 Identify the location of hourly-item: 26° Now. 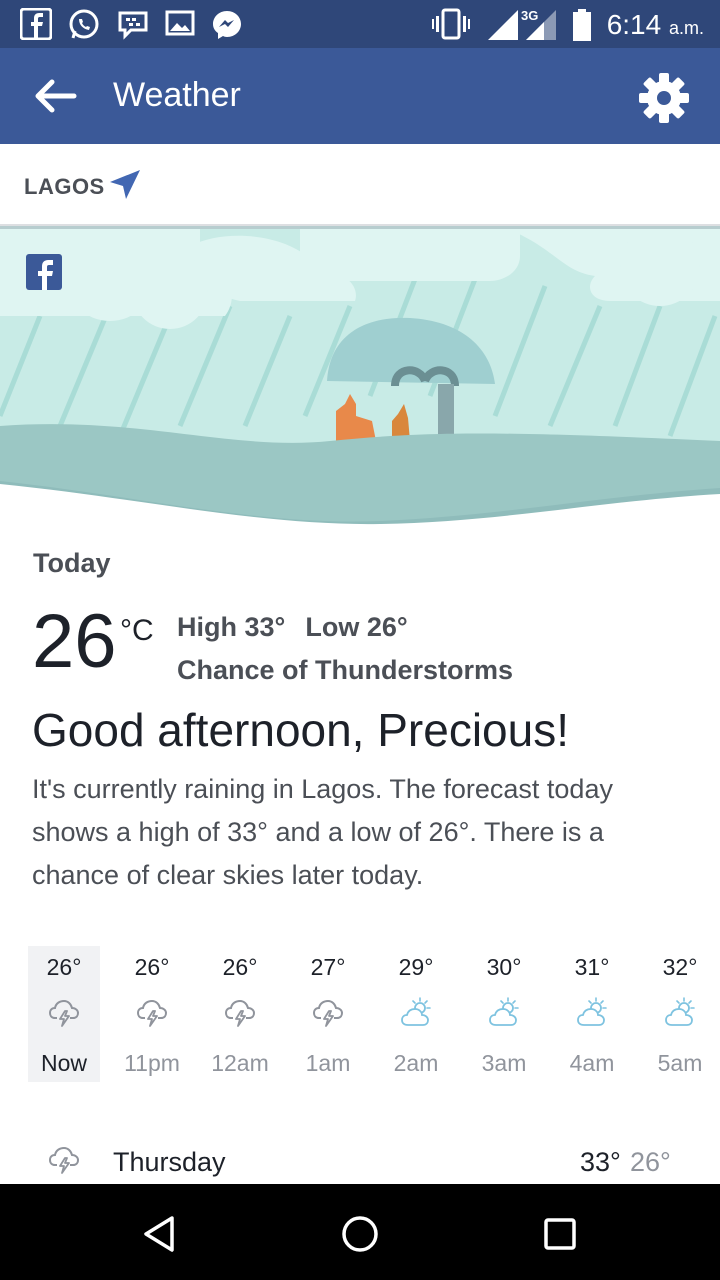
(64, 1014).